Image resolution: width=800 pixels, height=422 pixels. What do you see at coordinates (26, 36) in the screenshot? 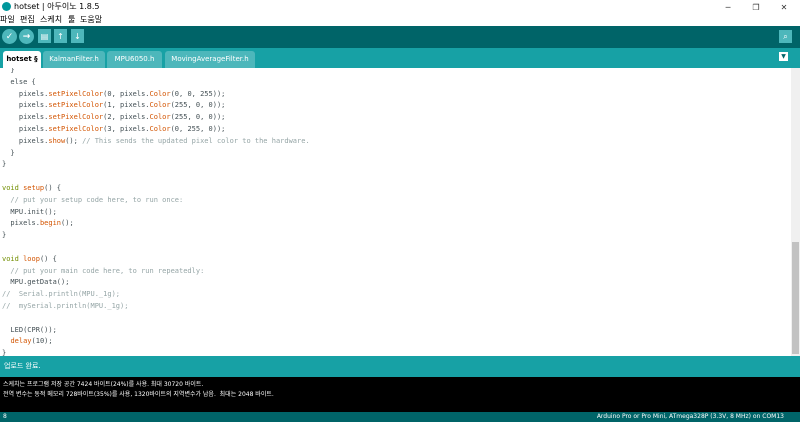
I see `upload-button: →` at bounding box center [26, 36].